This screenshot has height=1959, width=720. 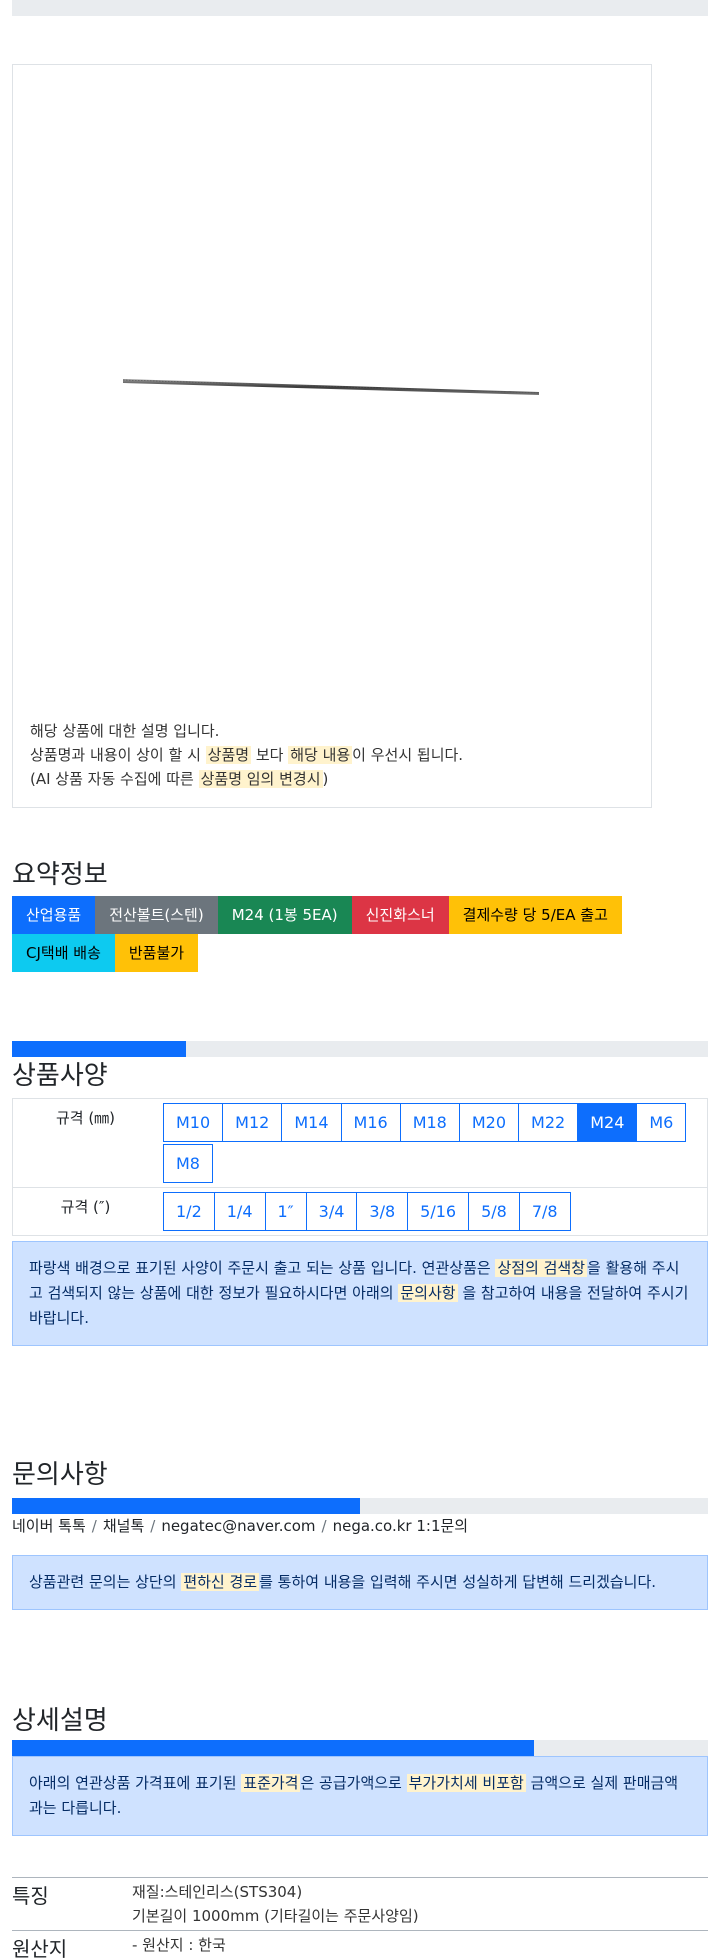 I want to click on option-button: M20, so click(x=489, y=1122).